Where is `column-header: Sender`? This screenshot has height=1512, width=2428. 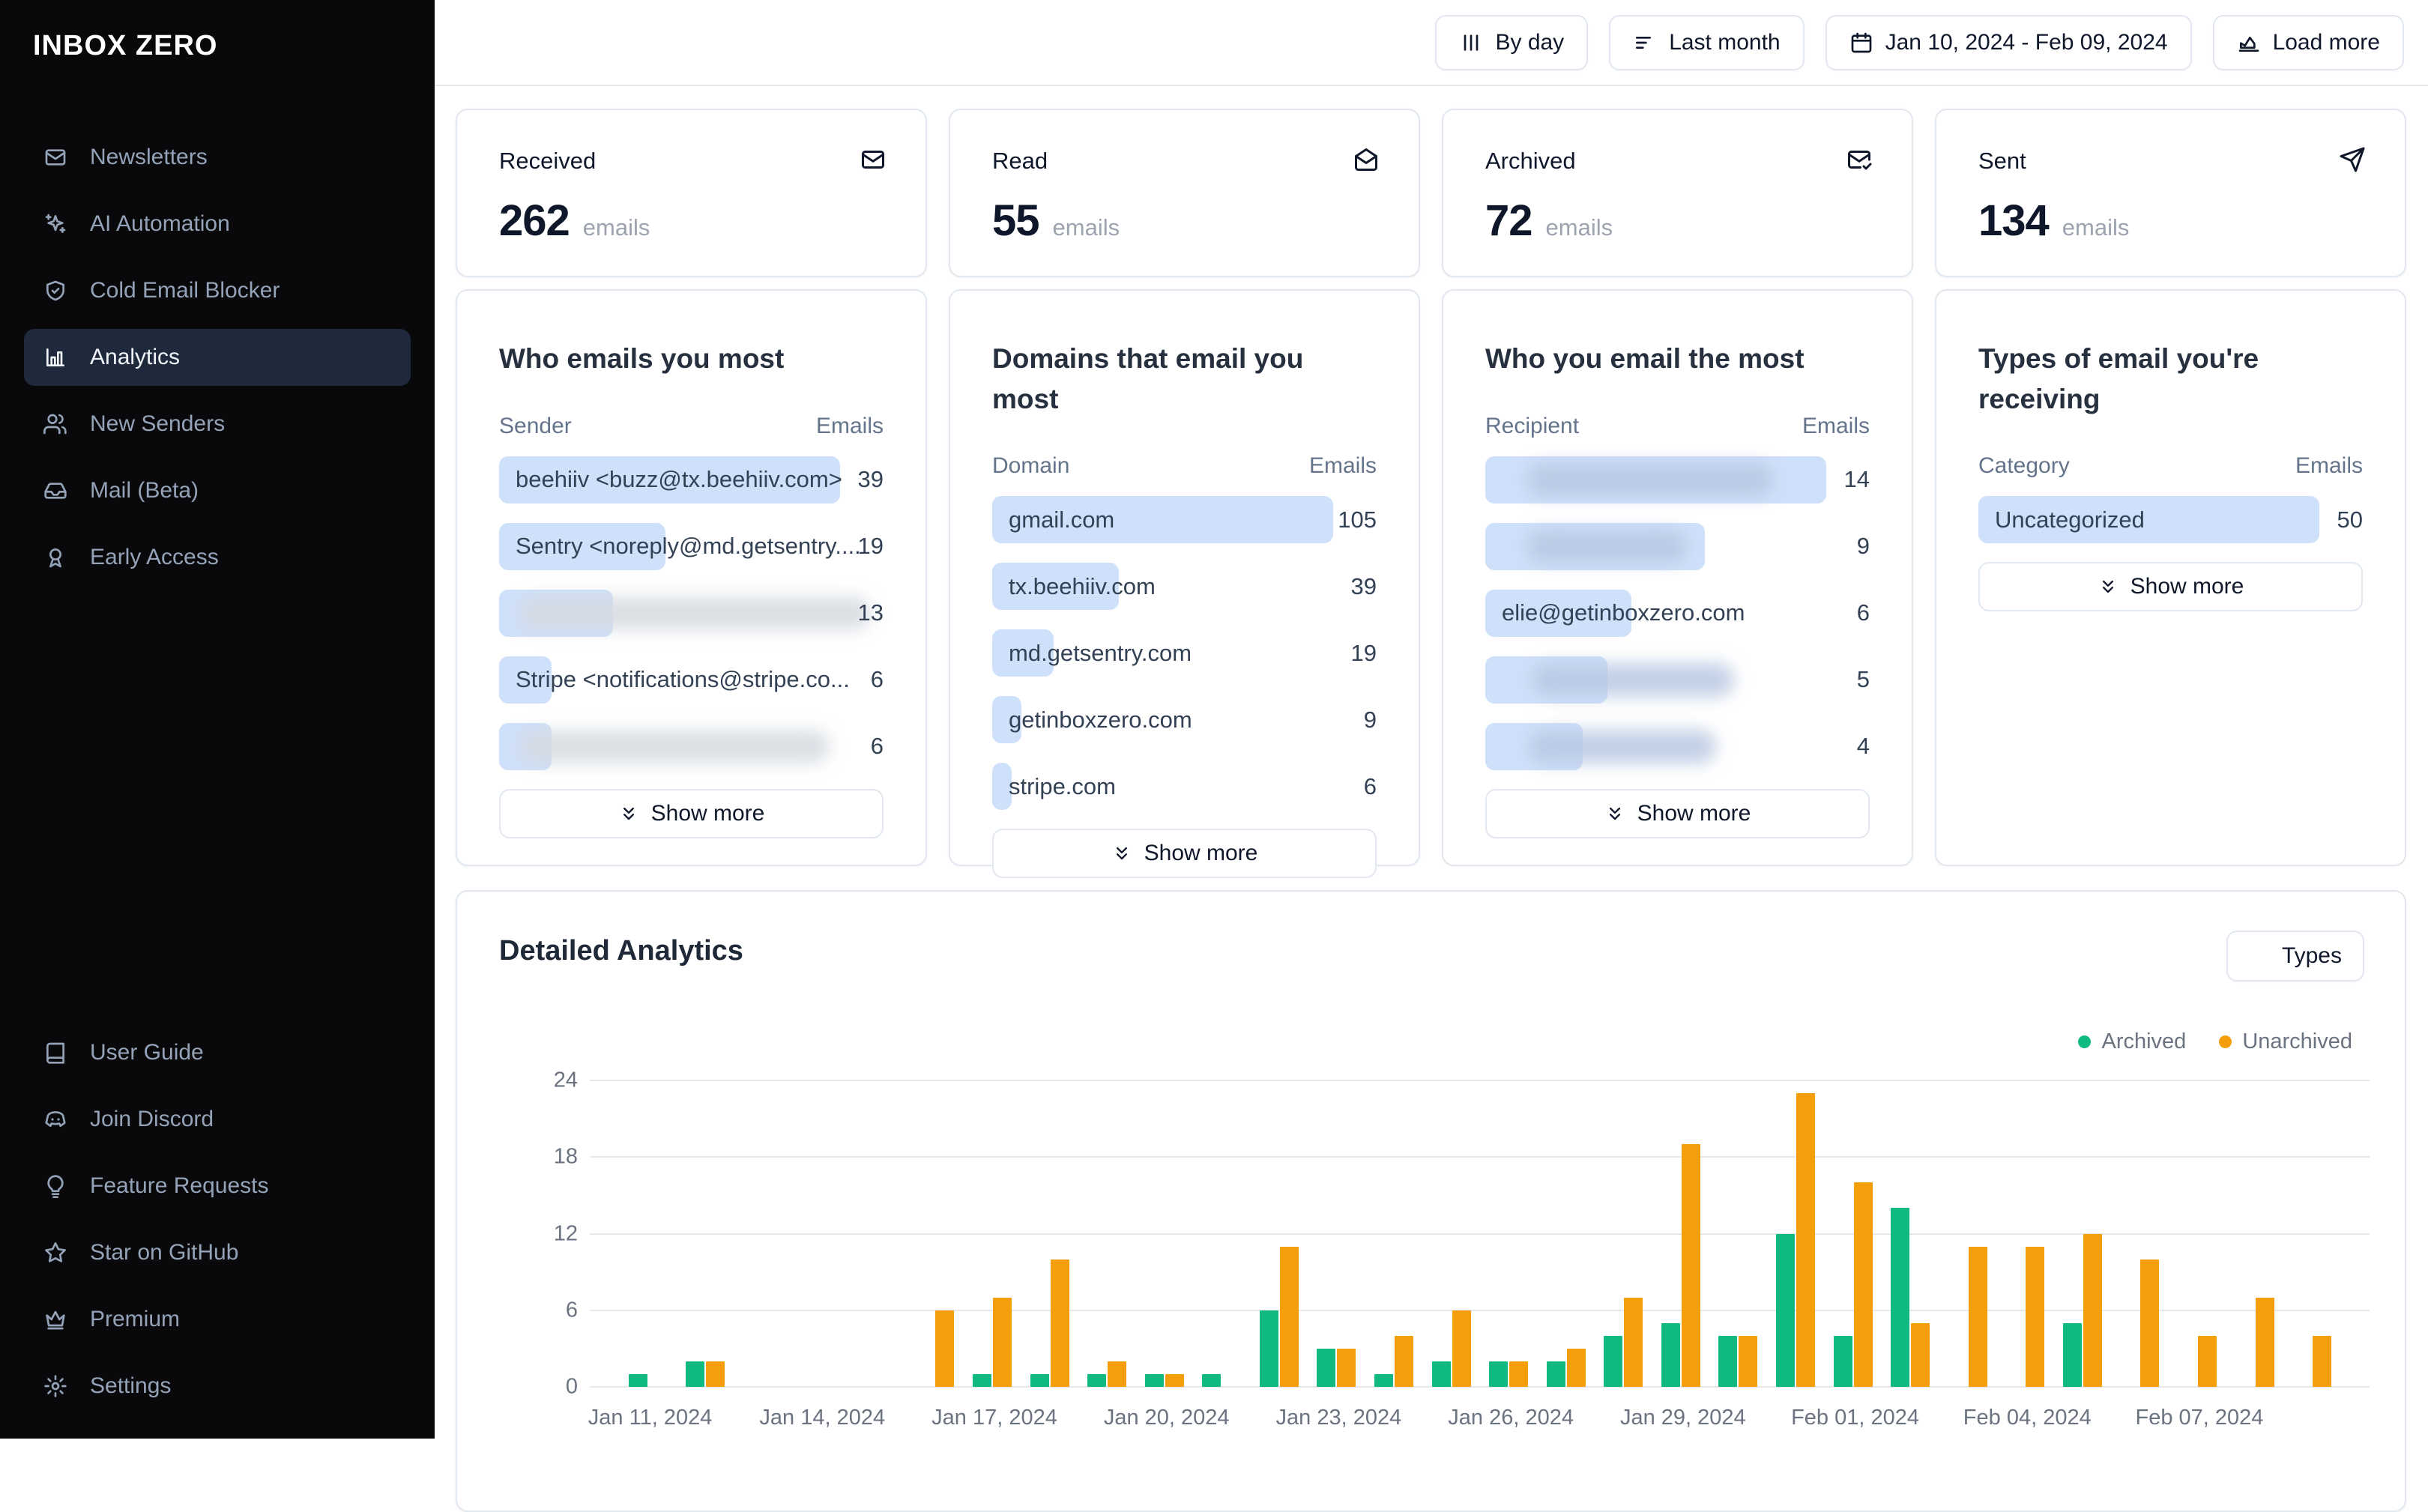 column-header: Sender is located at coordinates (535, 425).